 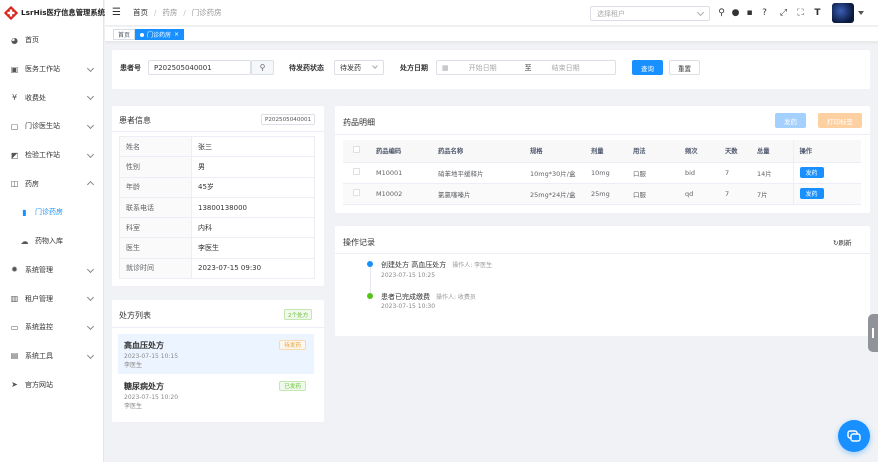 I want to click on reset-button: 重置, so click(x=684, y=67).